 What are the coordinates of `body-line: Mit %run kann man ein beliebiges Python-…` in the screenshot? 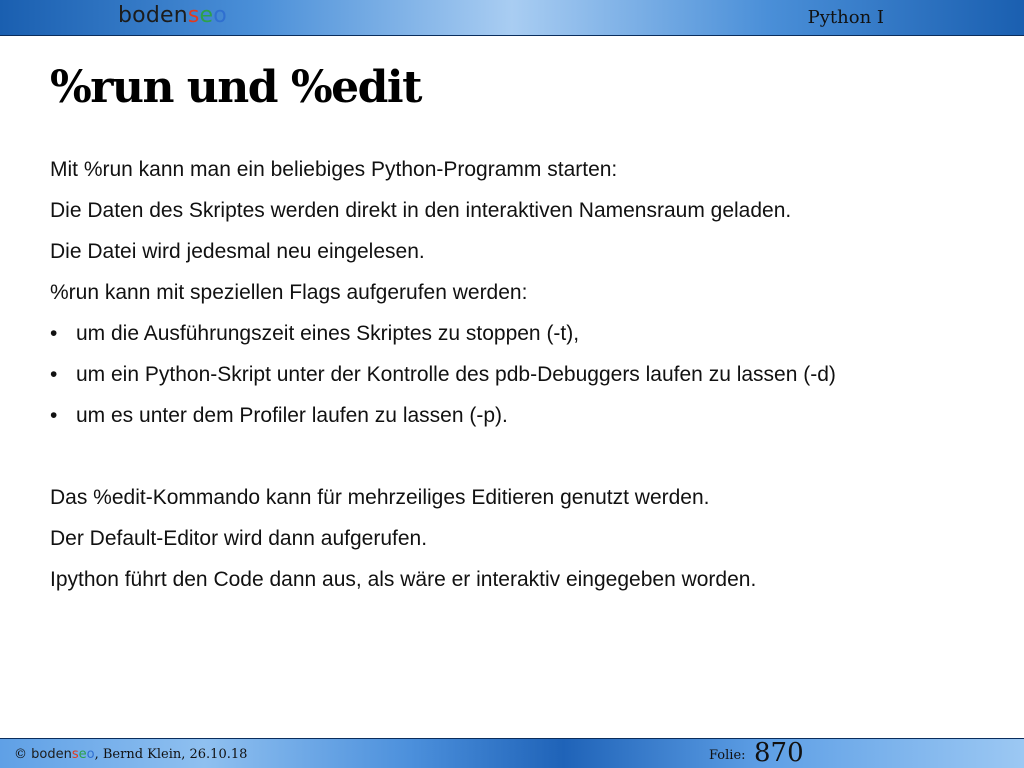 It's located at (334, 169).